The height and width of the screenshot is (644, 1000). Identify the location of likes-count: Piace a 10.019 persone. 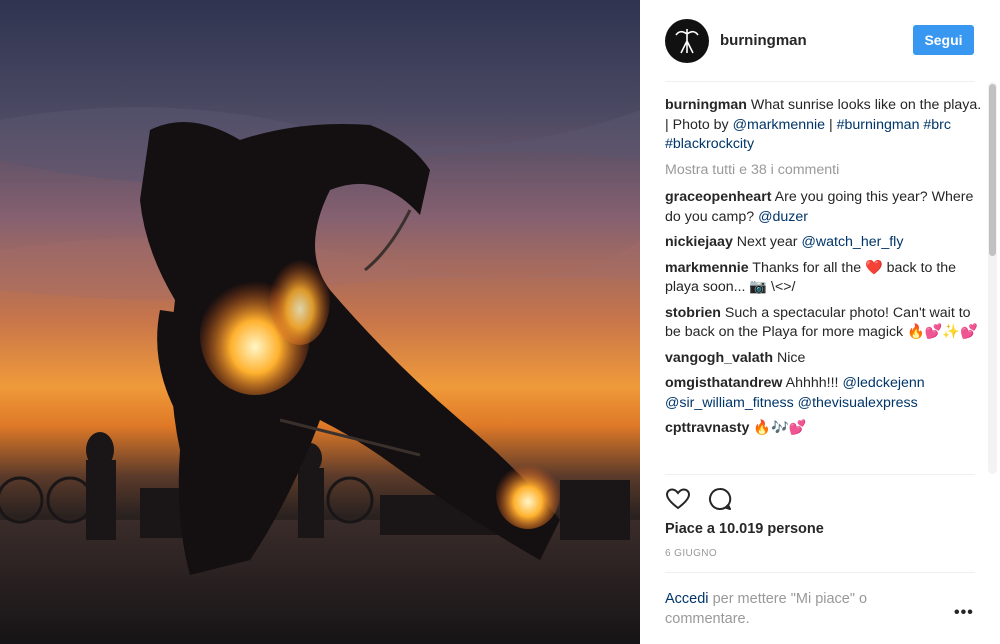
(744, 529).